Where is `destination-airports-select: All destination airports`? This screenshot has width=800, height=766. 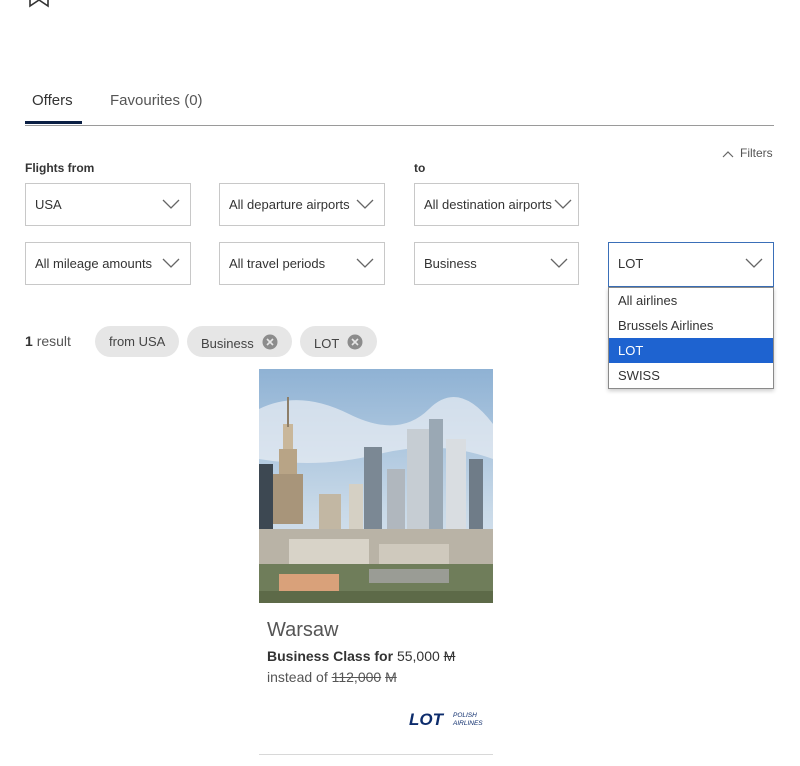
destination-airports-select: All destination airports is located at coordinates (496, 204).